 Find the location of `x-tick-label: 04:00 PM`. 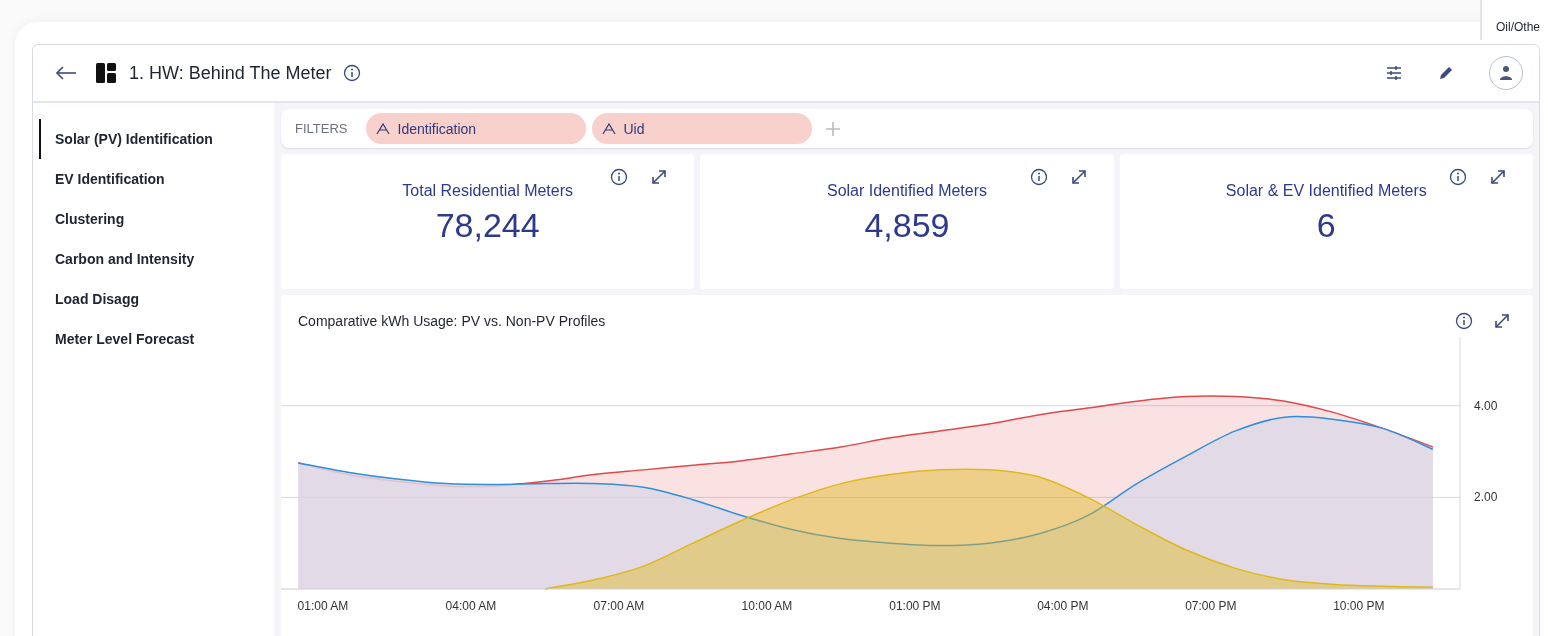

x-tick-label: 04:00 PM is located at coordinates (1063, 606).